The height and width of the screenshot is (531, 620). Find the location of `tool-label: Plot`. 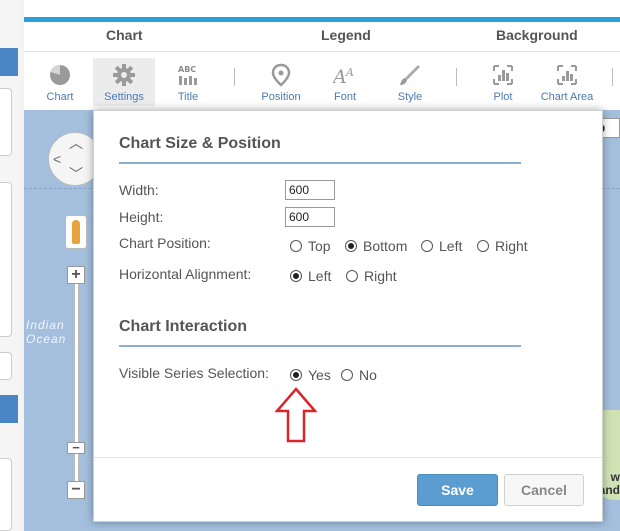

tool-label: Plot is located at coordinates (503, 97).